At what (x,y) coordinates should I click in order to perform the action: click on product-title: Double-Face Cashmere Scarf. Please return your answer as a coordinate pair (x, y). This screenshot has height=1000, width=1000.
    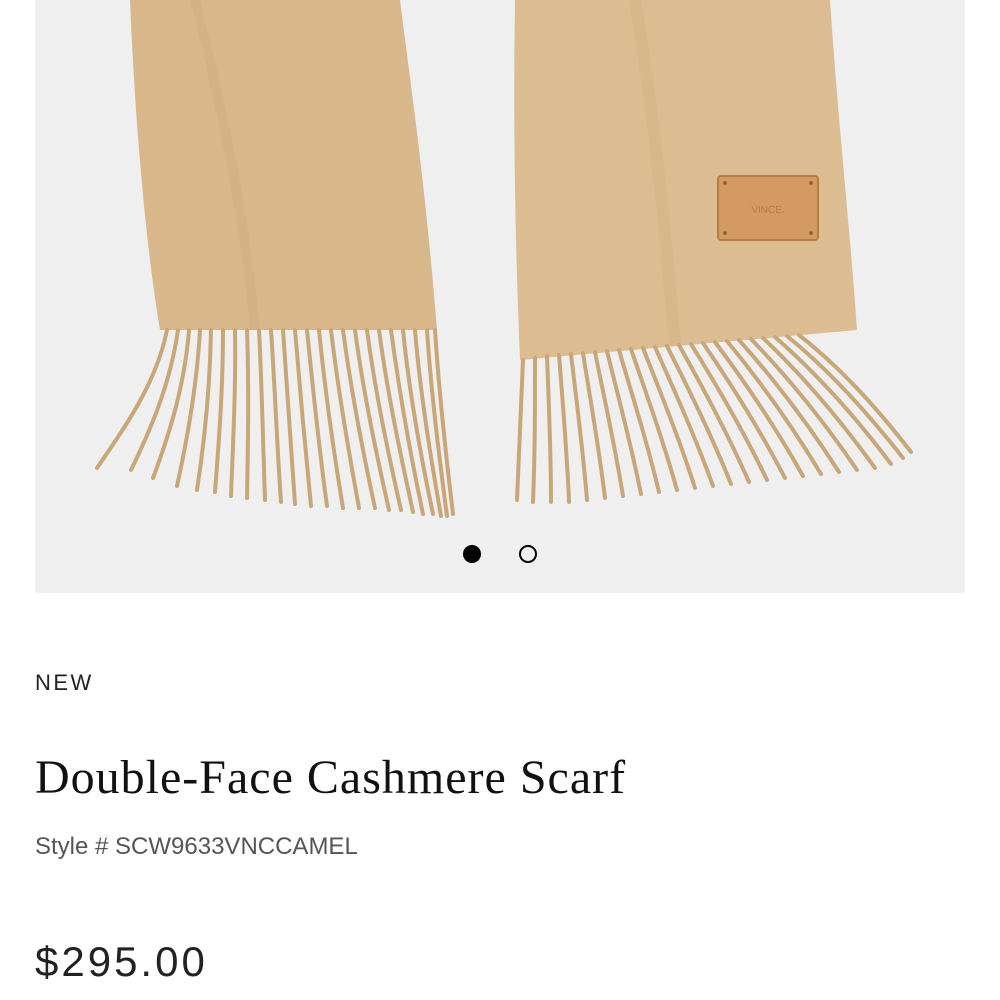
    Looking at the image, I should click on (331, 777).